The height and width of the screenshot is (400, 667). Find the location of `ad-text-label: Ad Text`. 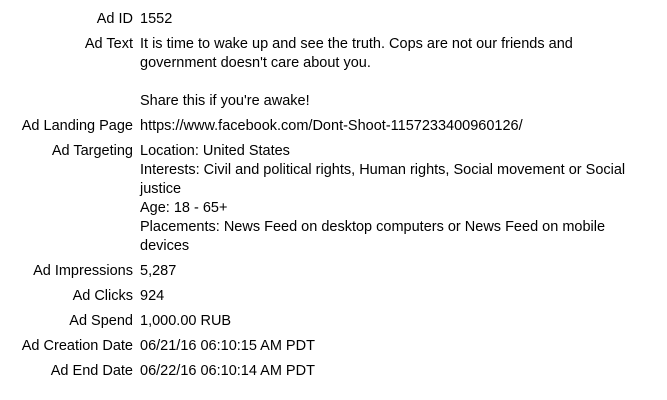

ad-text-label: Ad Text is located at coordinates (108, 44).